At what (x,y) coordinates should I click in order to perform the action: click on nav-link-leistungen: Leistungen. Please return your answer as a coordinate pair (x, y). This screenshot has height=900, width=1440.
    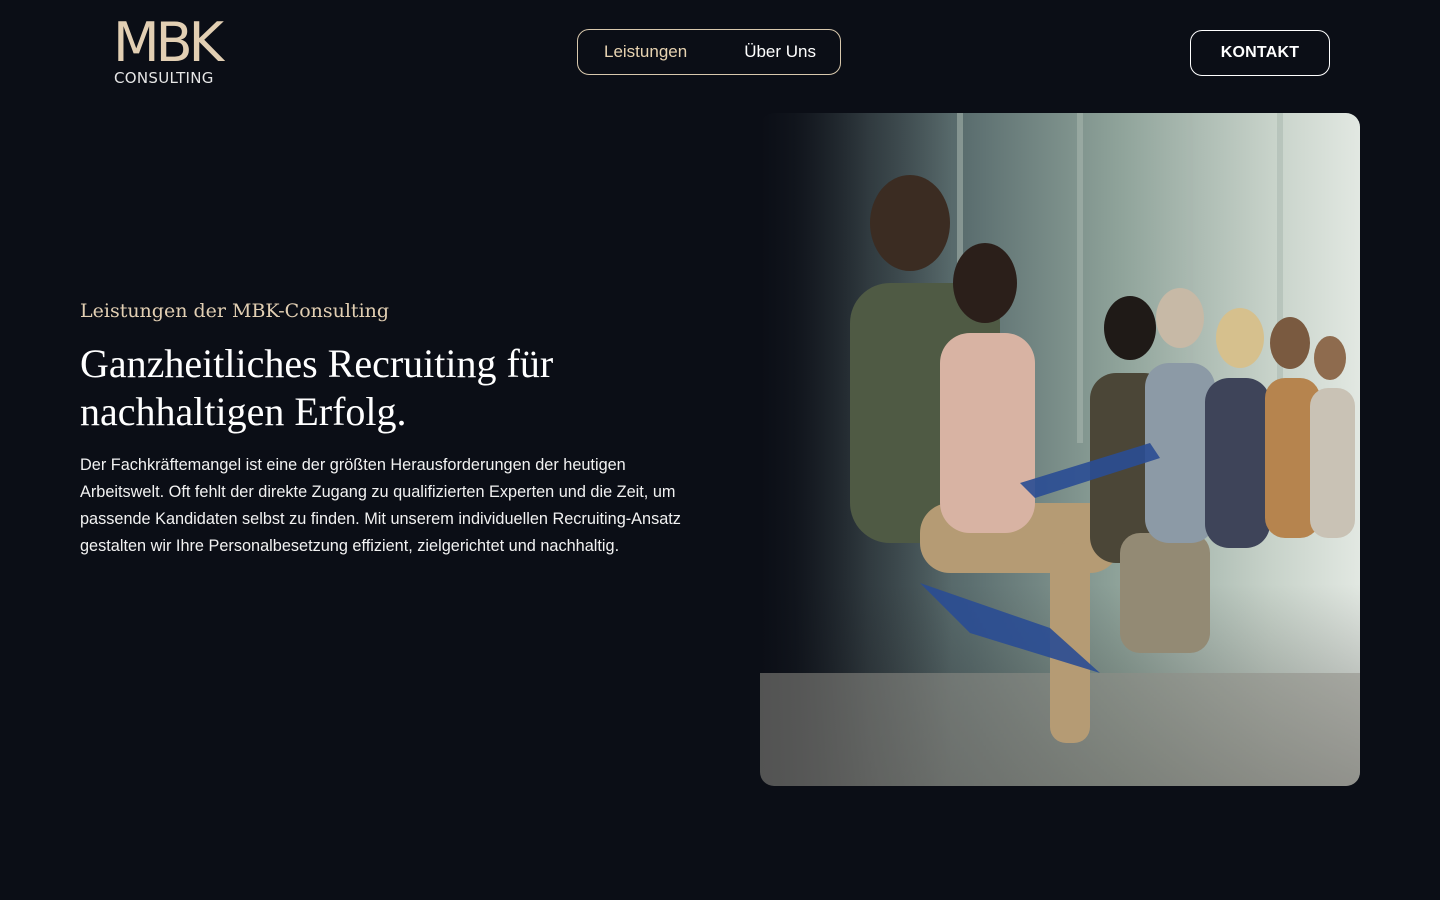
    Looking at the image, I should click on (645, 52).